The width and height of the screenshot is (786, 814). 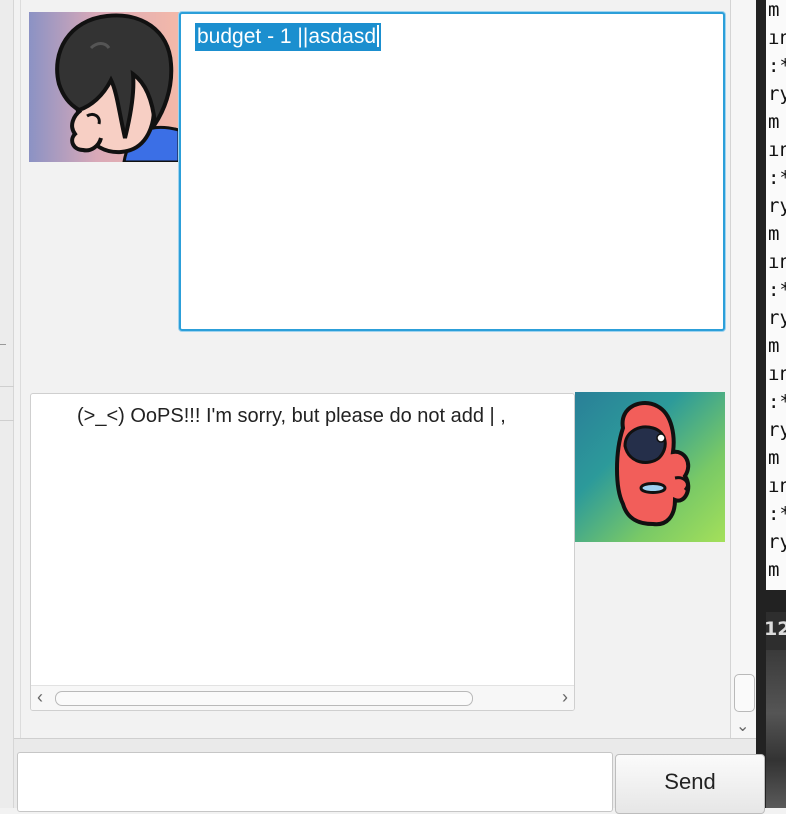 I want to click on left-window-edge, so click(x=7, y=404).